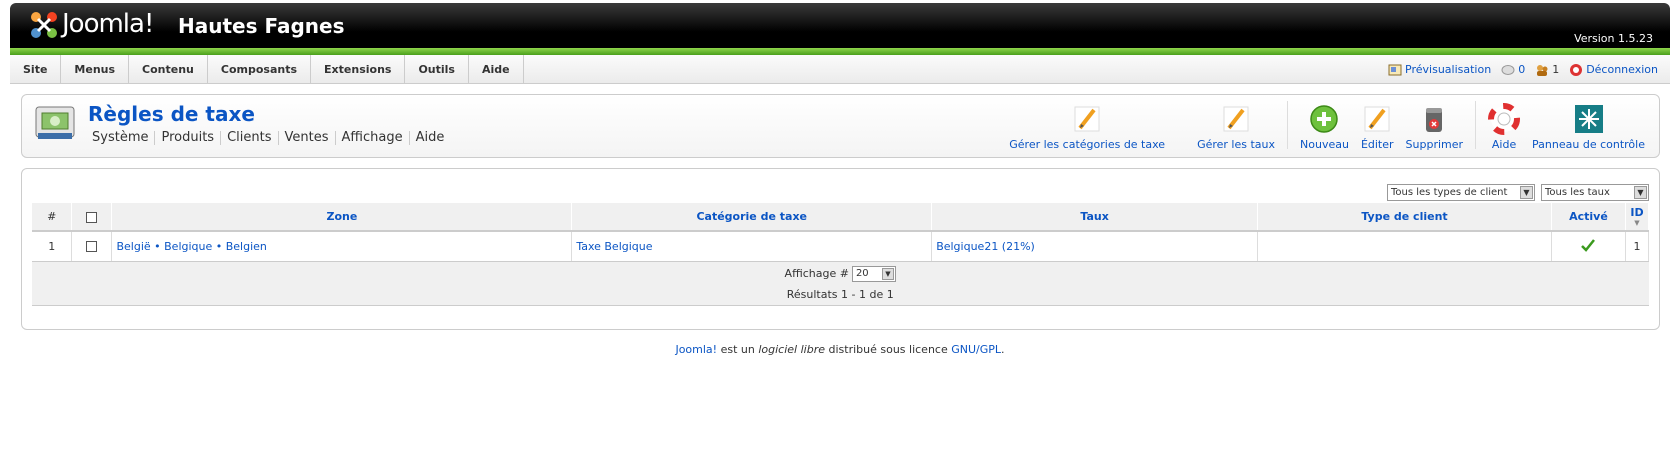 This screenshot has width=1680, height=451. Describe the element at coordinates (44, 25) in the screenshot. I see `joomla-logo-icon` at that location.